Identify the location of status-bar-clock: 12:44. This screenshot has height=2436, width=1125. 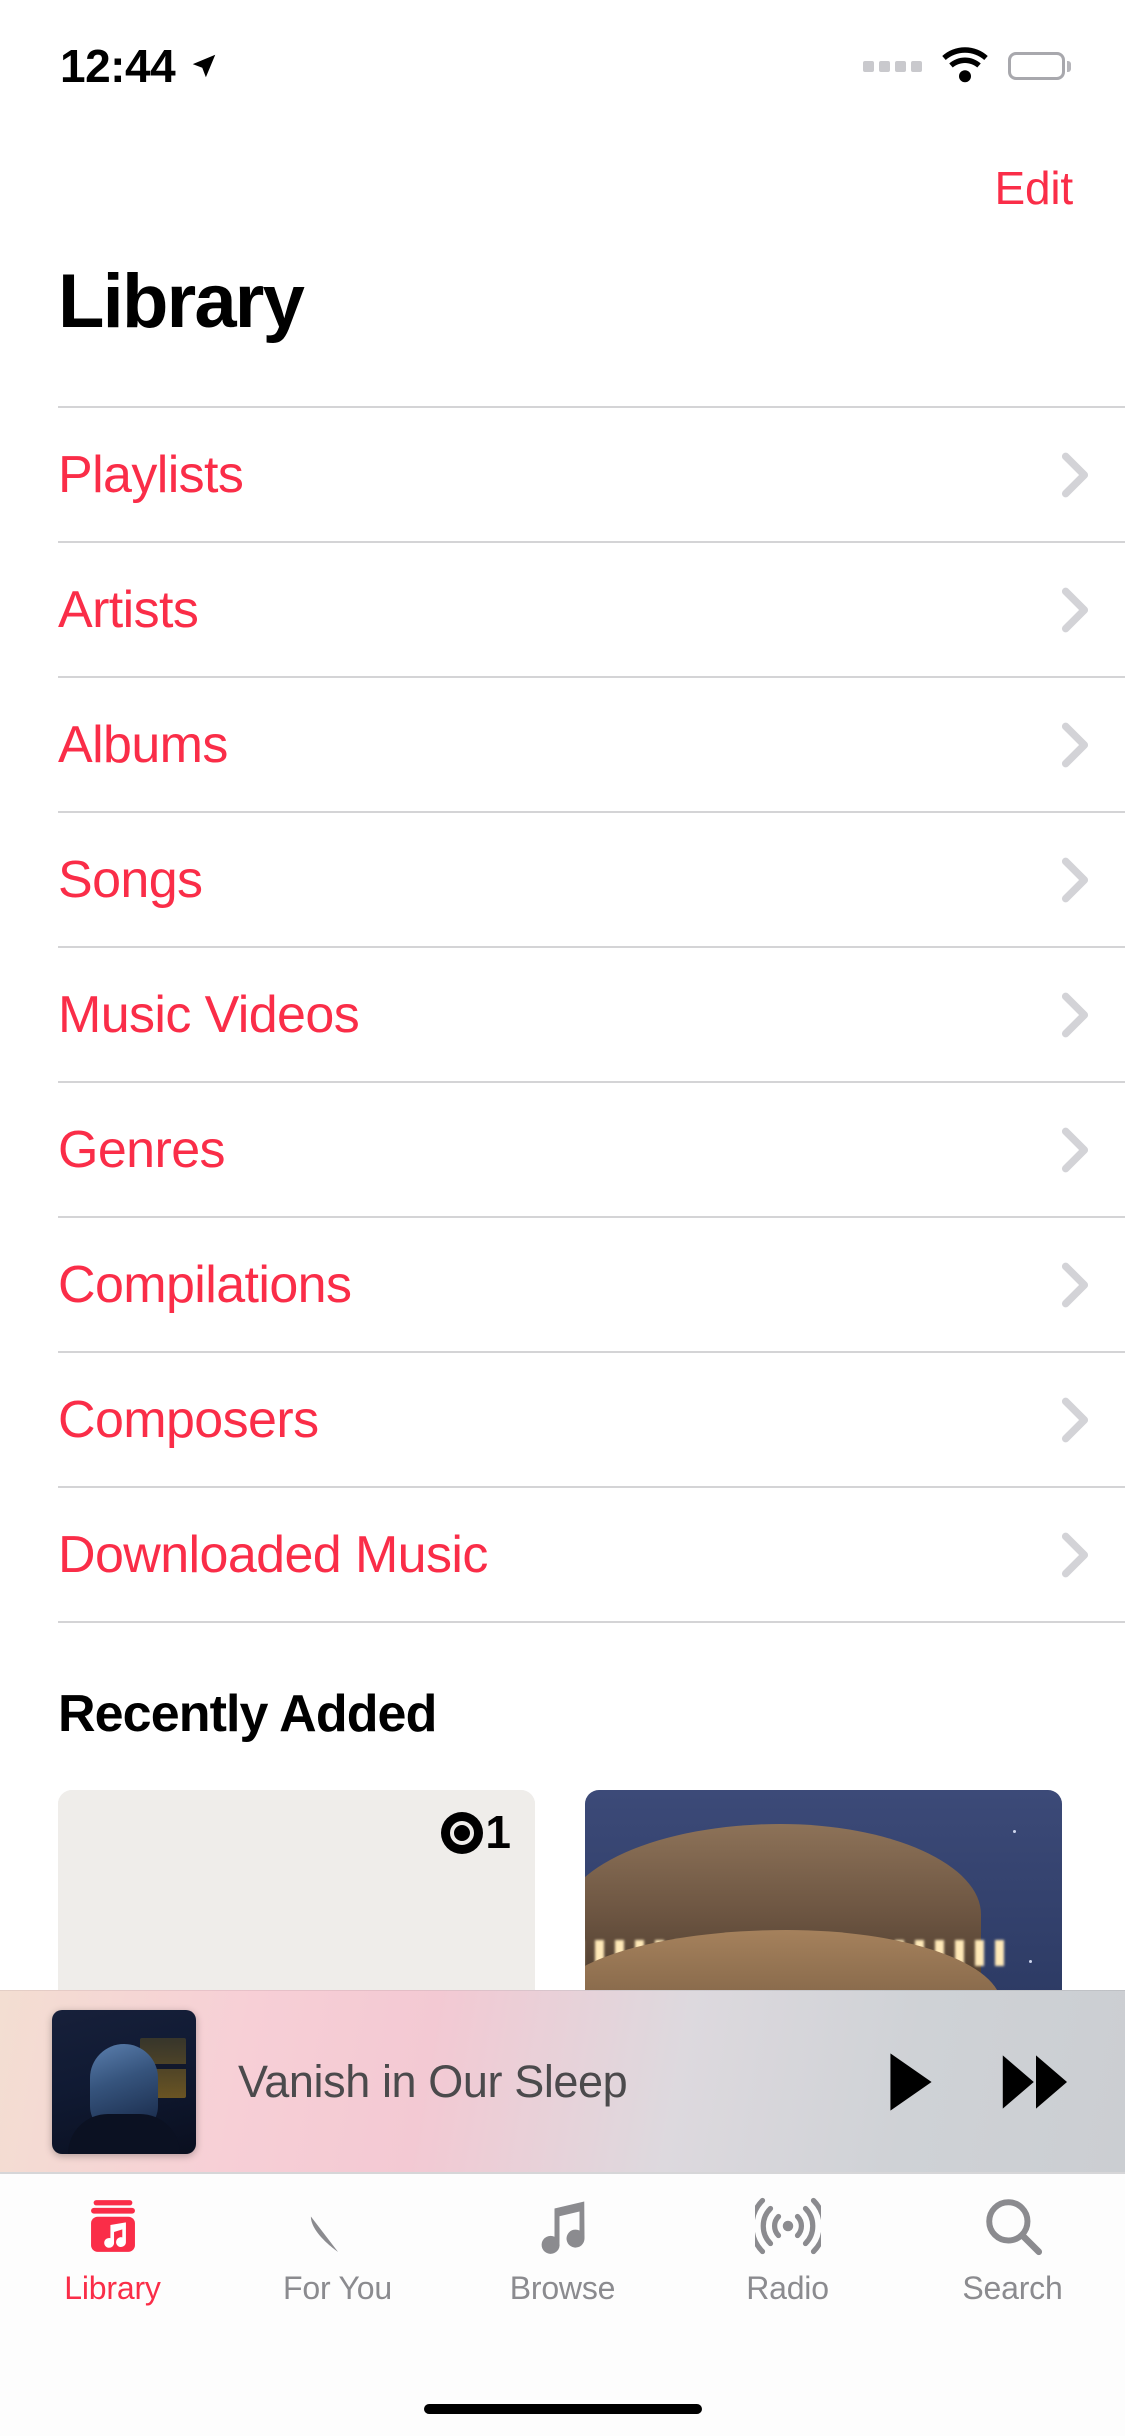
(118, 66).